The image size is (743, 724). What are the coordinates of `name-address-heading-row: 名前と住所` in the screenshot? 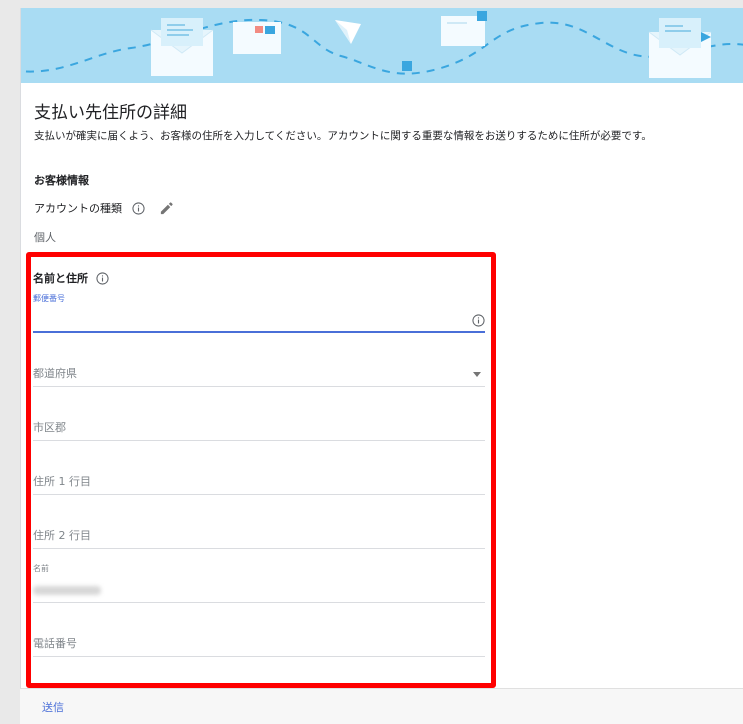 It's located at (71, 278).